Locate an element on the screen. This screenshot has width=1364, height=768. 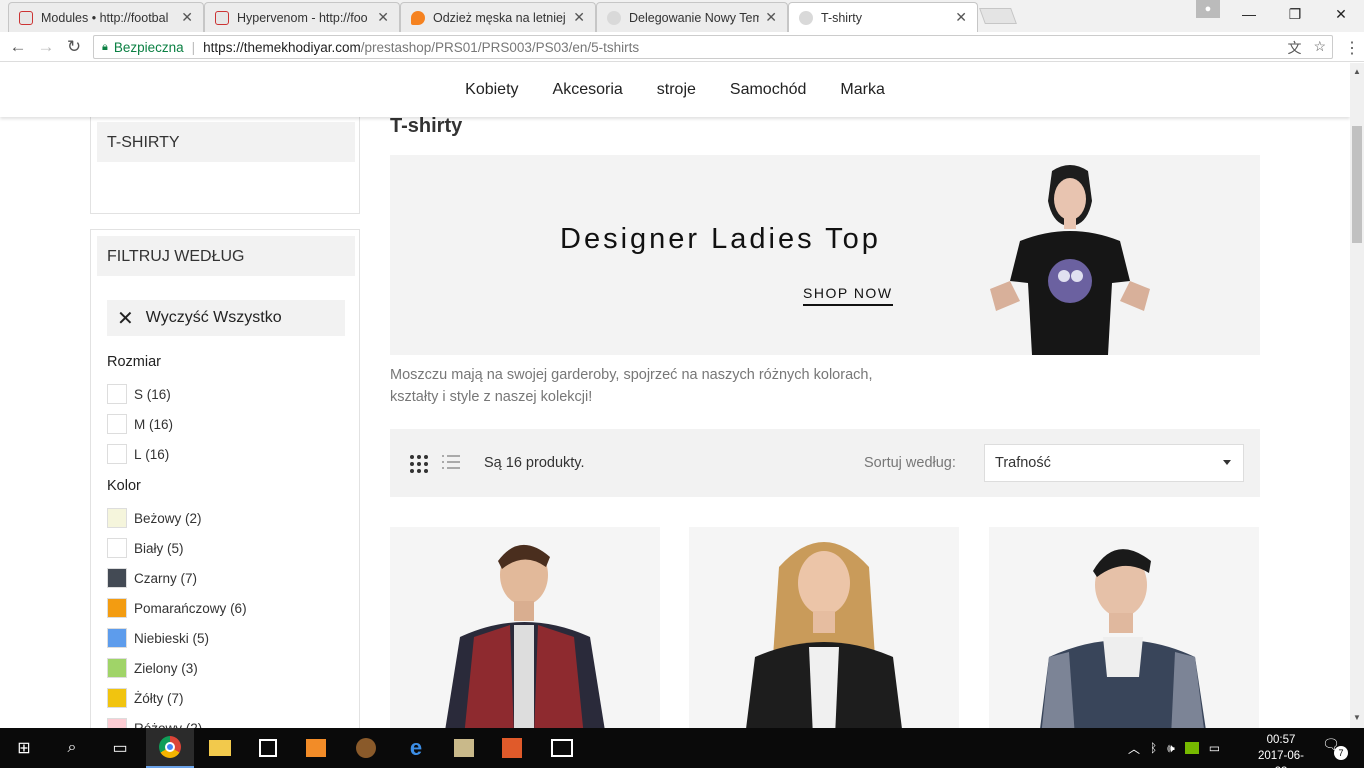
site-favicon-icon is located at coordinates (614, 17).